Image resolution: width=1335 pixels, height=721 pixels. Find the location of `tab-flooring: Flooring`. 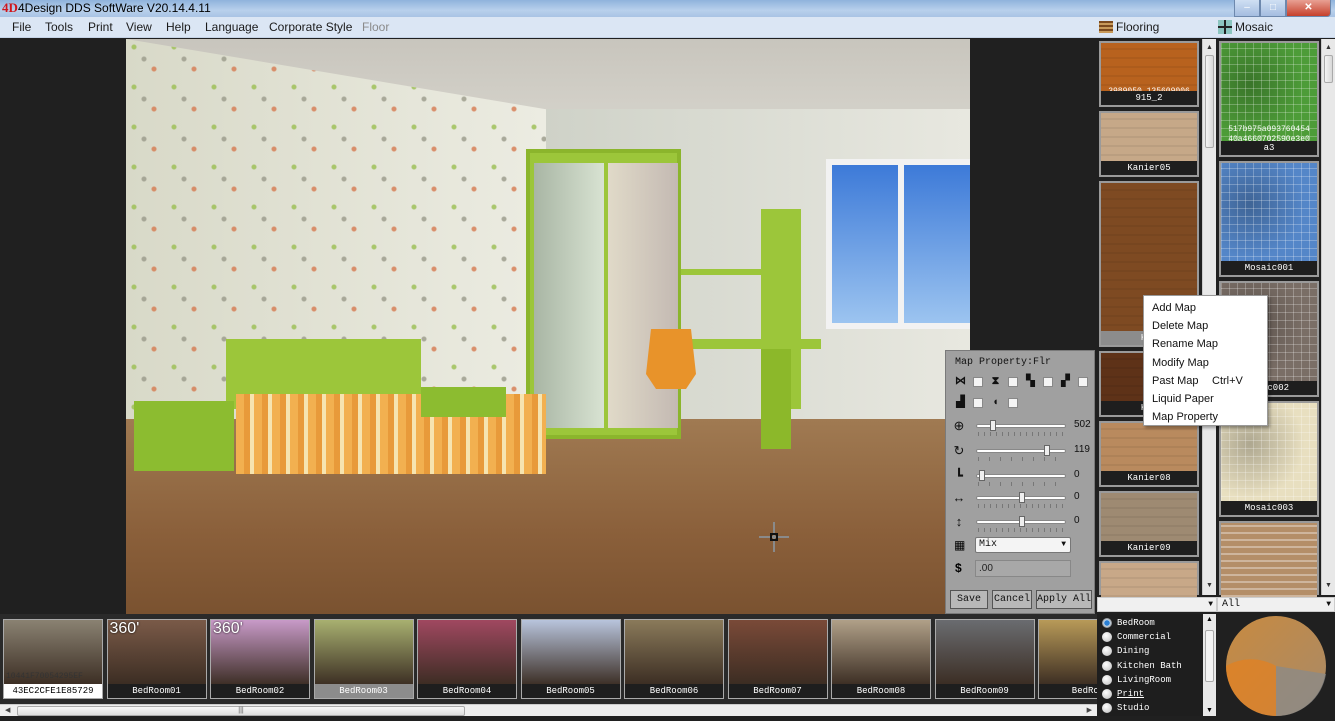

tab-flooring: Flooring is located at coordinates (1129, 27).